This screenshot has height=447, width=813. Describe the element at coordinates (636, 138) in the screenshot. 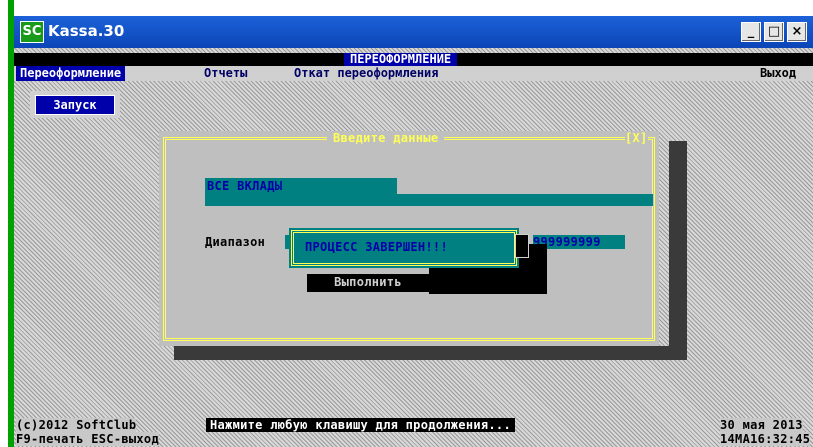

I see `dialog-close-button: [X]` at that location.